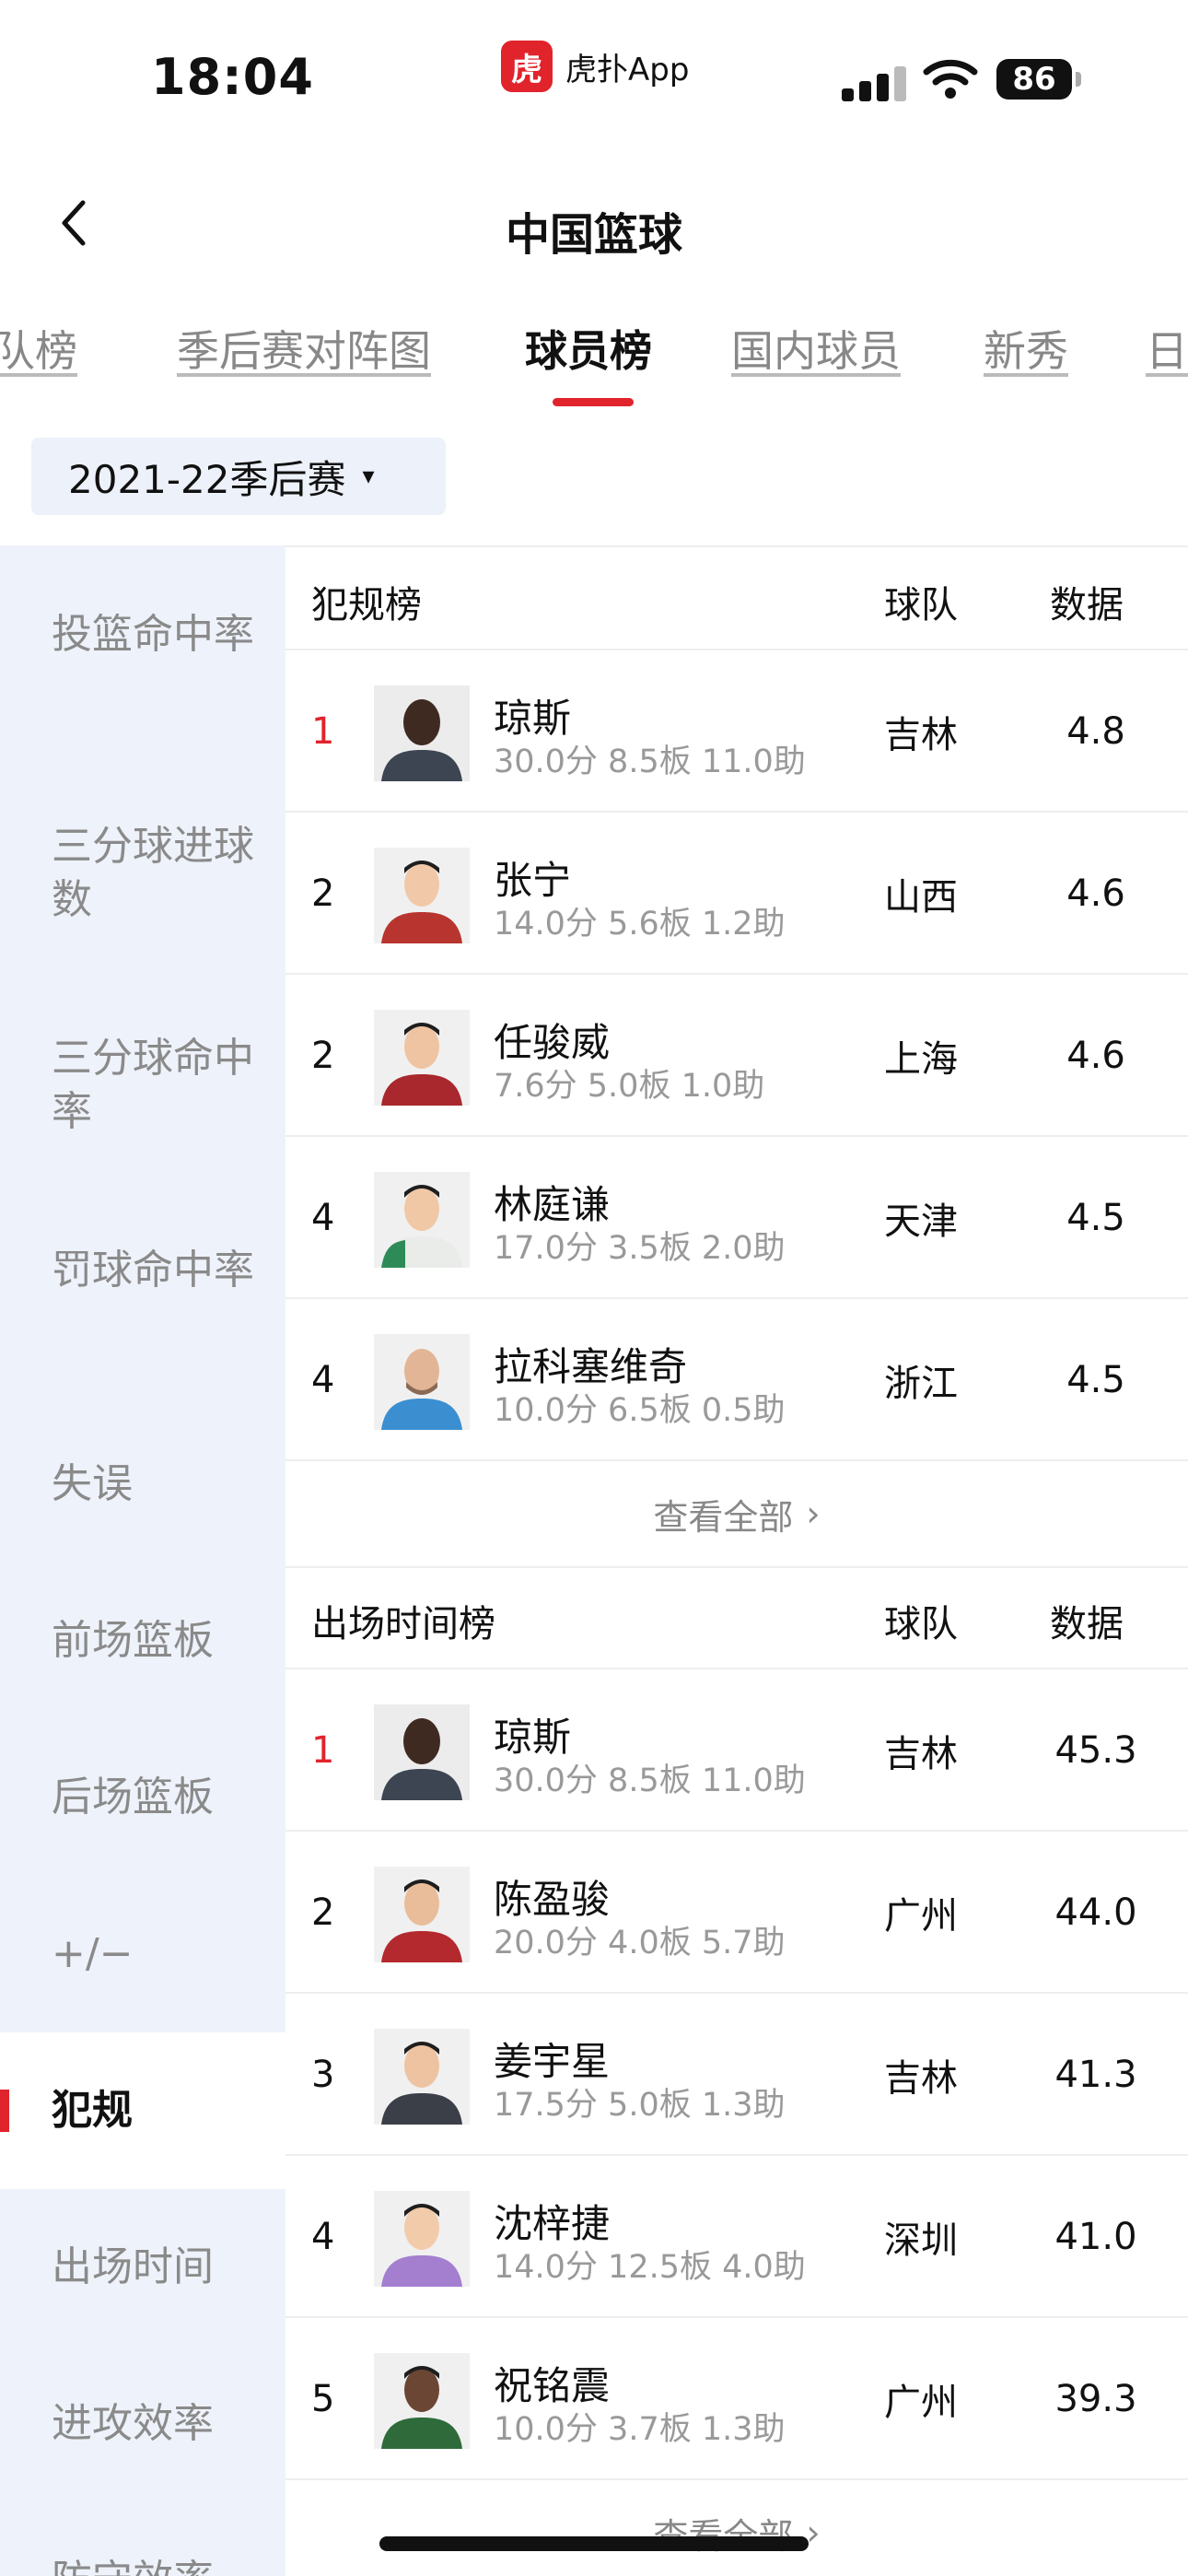 Image resolution: width=1188 pixels, height=2576 pixels. I want to click on table-row: 3 姜宇星 17.5分 5.0板 1.3助 吉林 41.3, so click(736, 2075).